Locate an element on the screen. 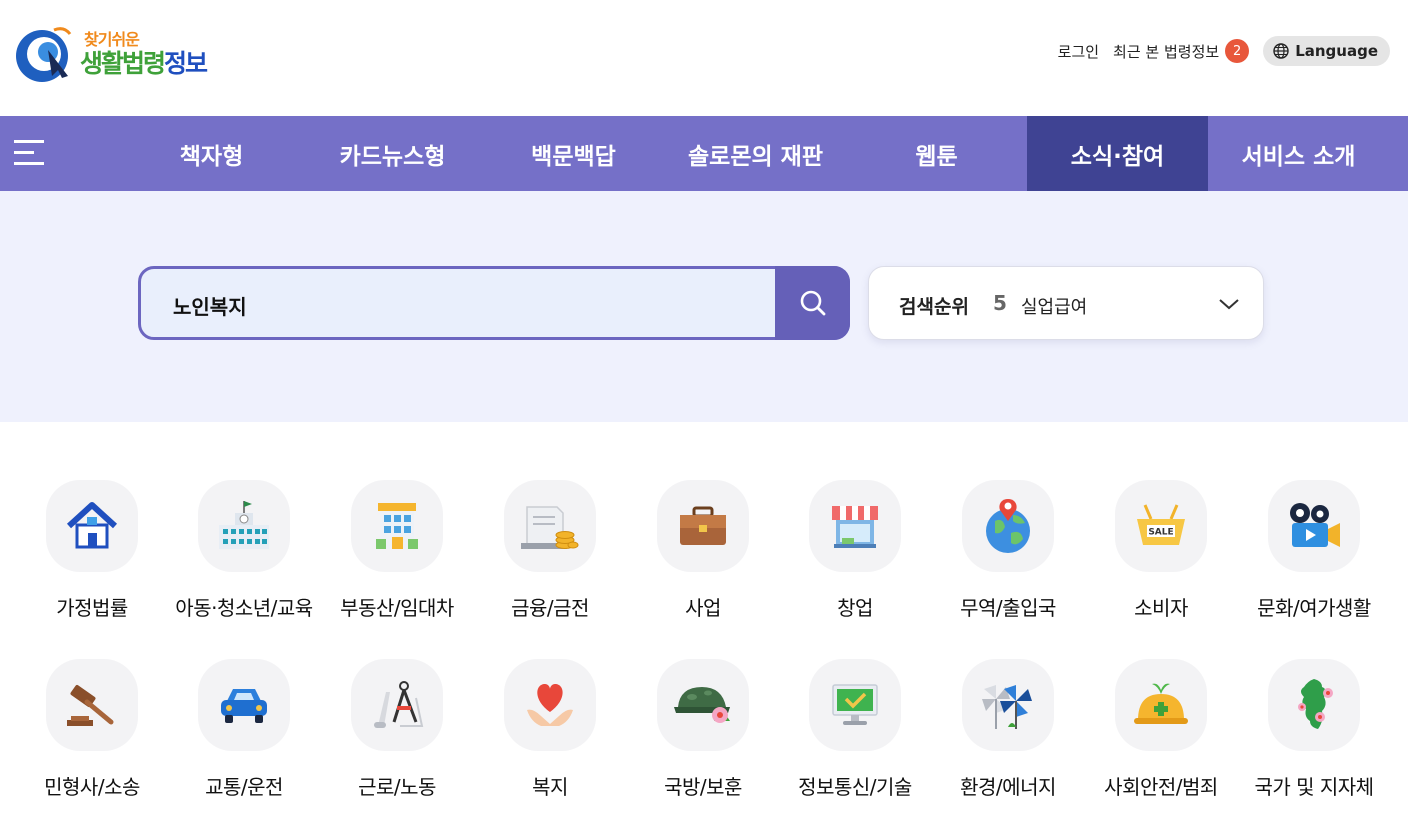  nav-item-solomon: 솔로몬의 재판 is located at coordinates (755, 153).